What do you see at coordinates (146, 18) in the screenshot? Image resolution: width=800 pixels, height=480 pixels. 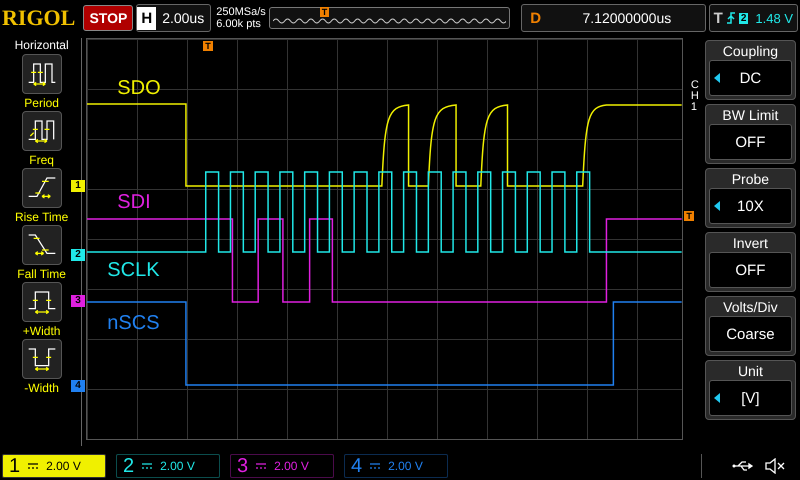 I see `timebase-label: H` at bounding box center [146, 18].